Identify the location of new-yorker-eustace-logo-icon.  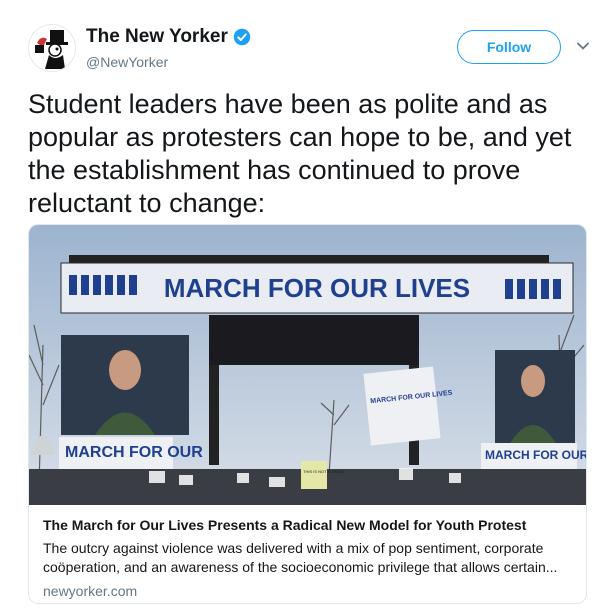
(52, 48).